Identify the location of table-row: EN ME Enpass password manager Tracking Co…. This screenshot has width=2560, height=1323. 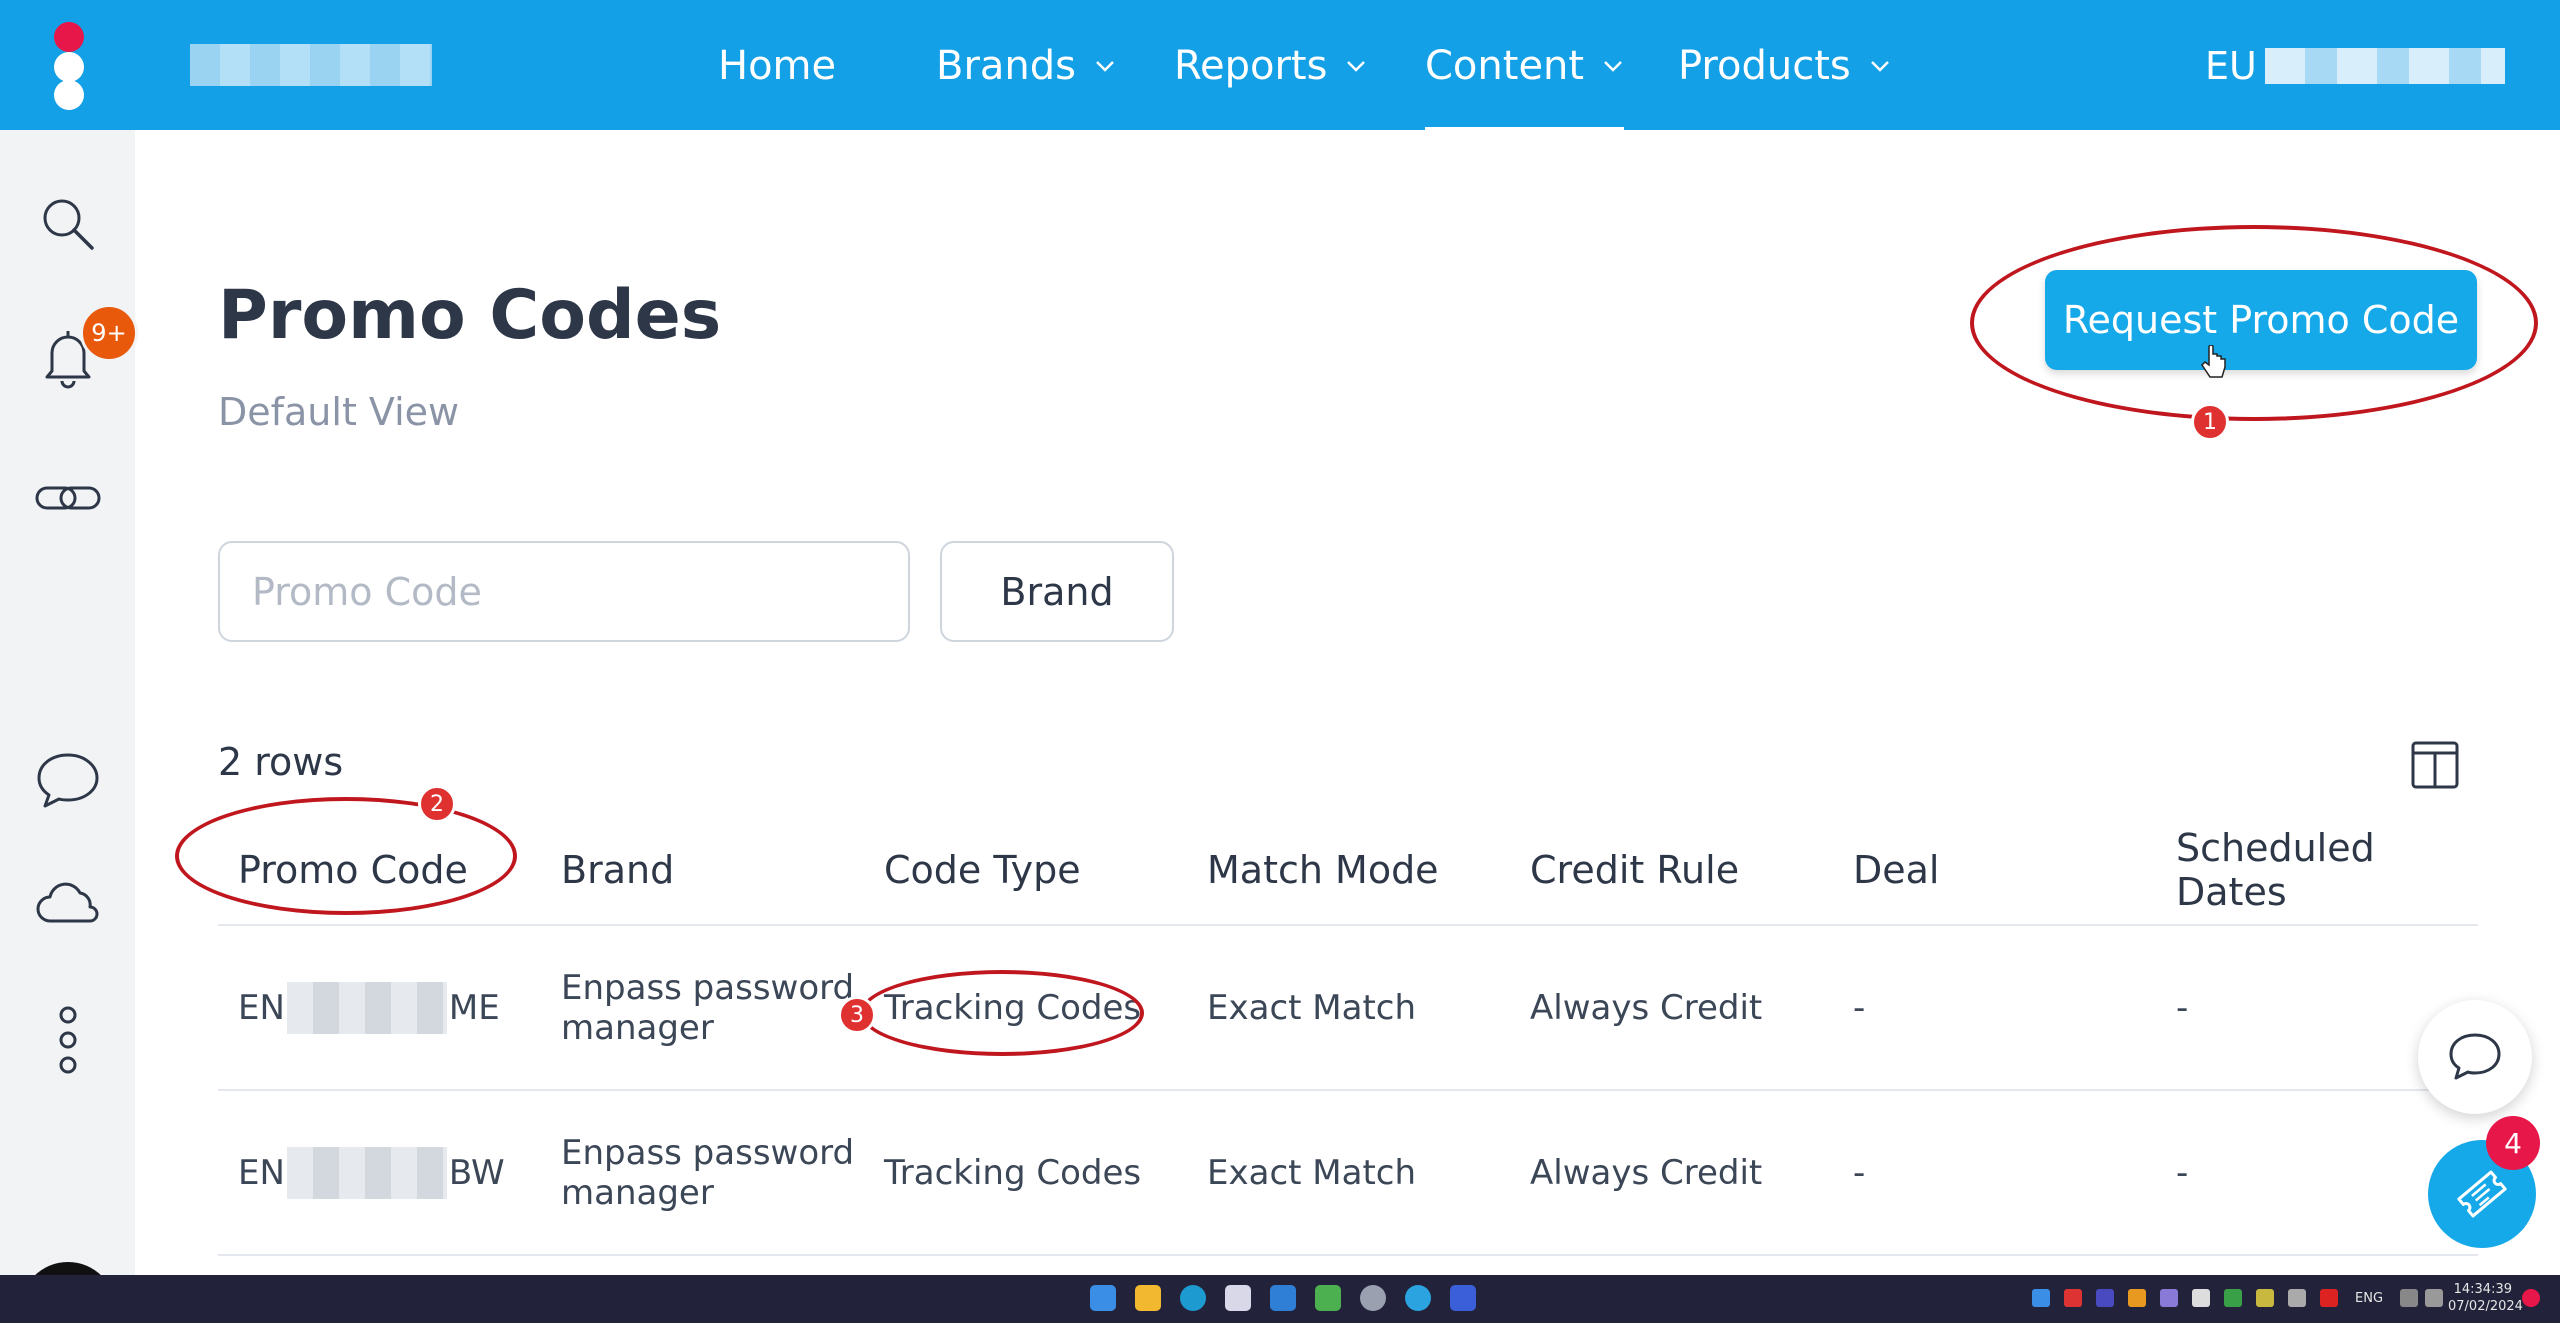
(1348, 1008).